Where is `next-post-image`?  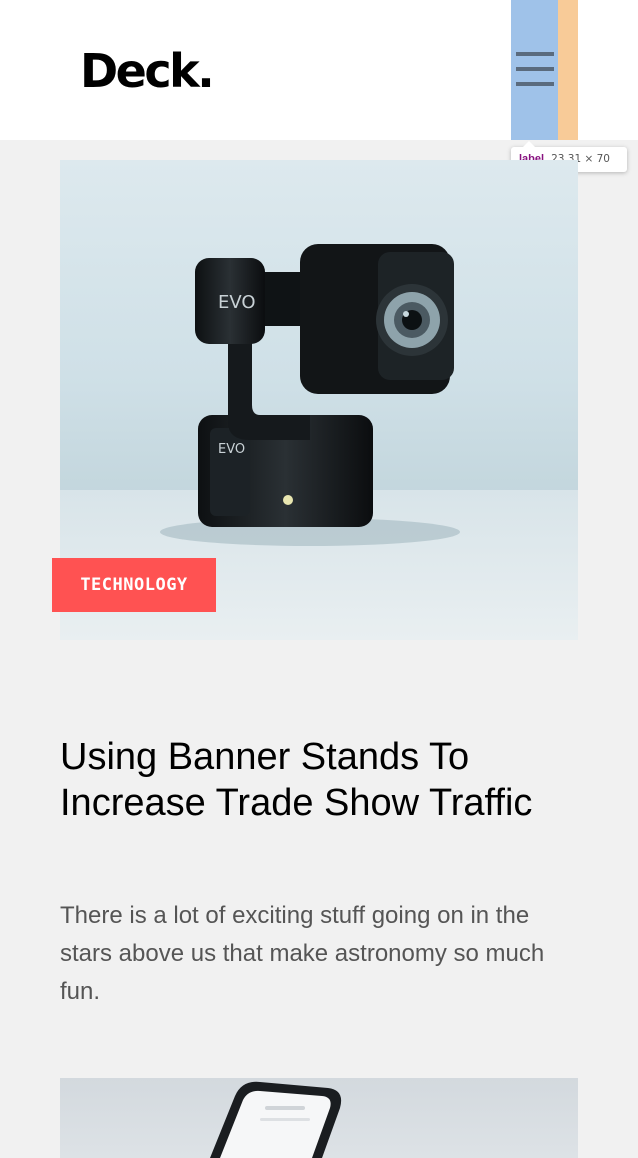 next-post-image is located at coordinates (319, 1118).